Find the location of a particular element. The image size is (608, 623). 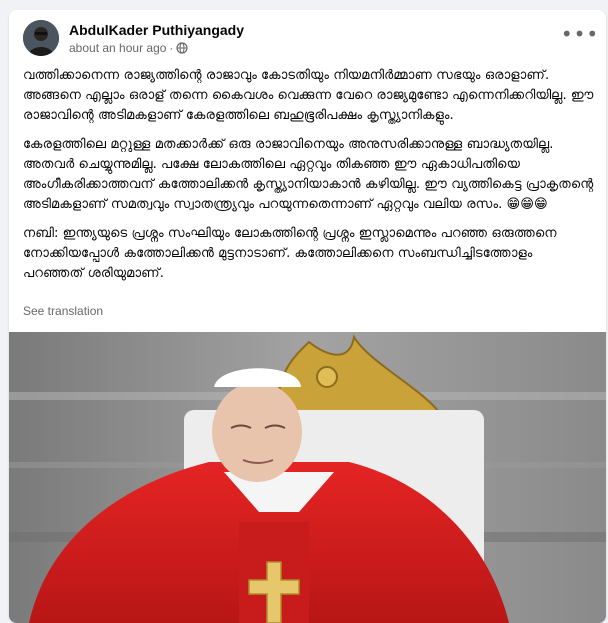

globe-icon is located at coordinates (182, 48).